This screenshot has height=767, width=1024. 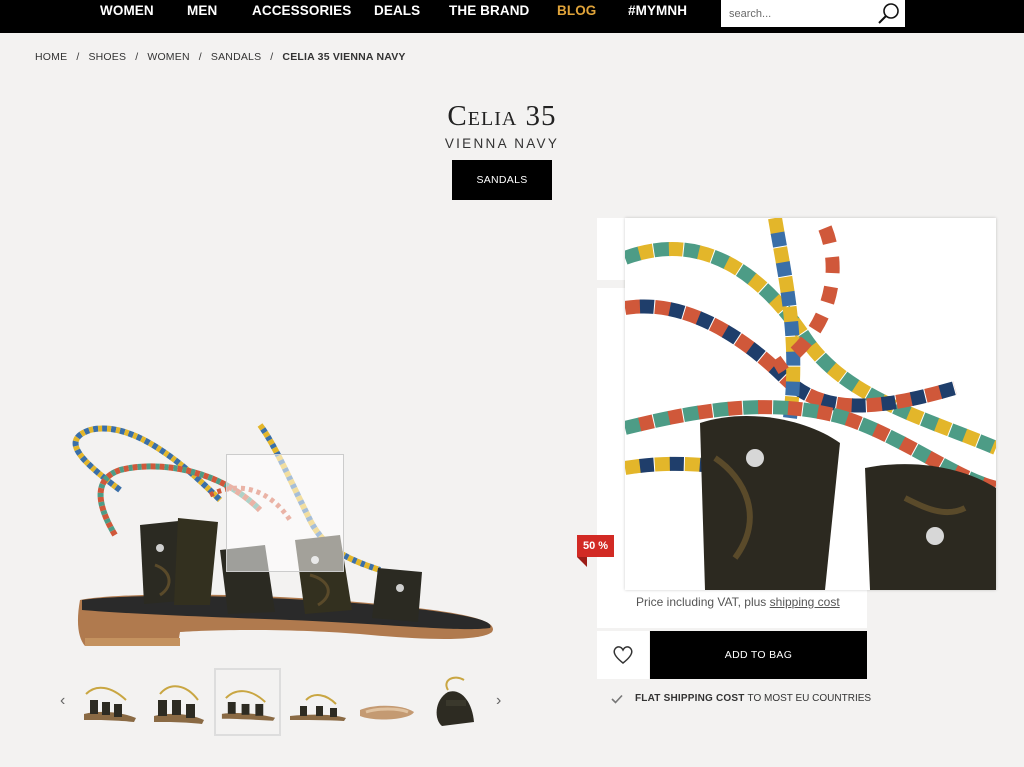 What do you see at coordinates (301, 10) in the screenshot?
I see `nav-accessories: ACCESSORIES` at bounding box center [301, 10].